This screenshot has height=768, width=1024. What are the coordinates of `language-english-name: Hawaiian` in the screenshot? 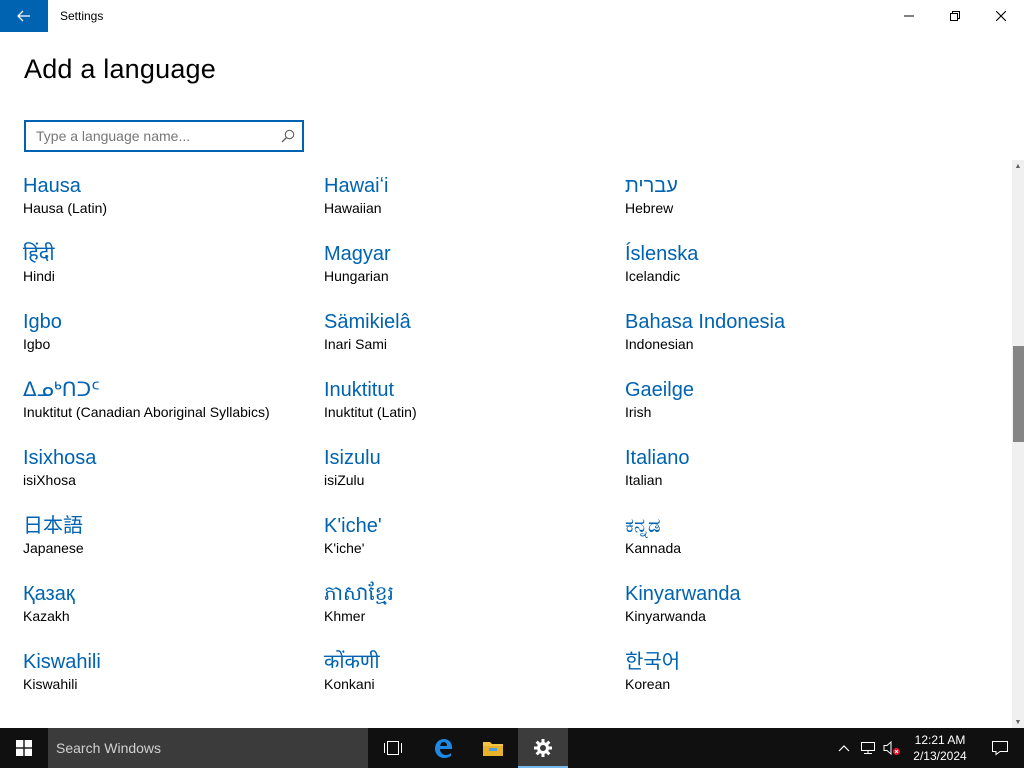 It's located at (353, 208).